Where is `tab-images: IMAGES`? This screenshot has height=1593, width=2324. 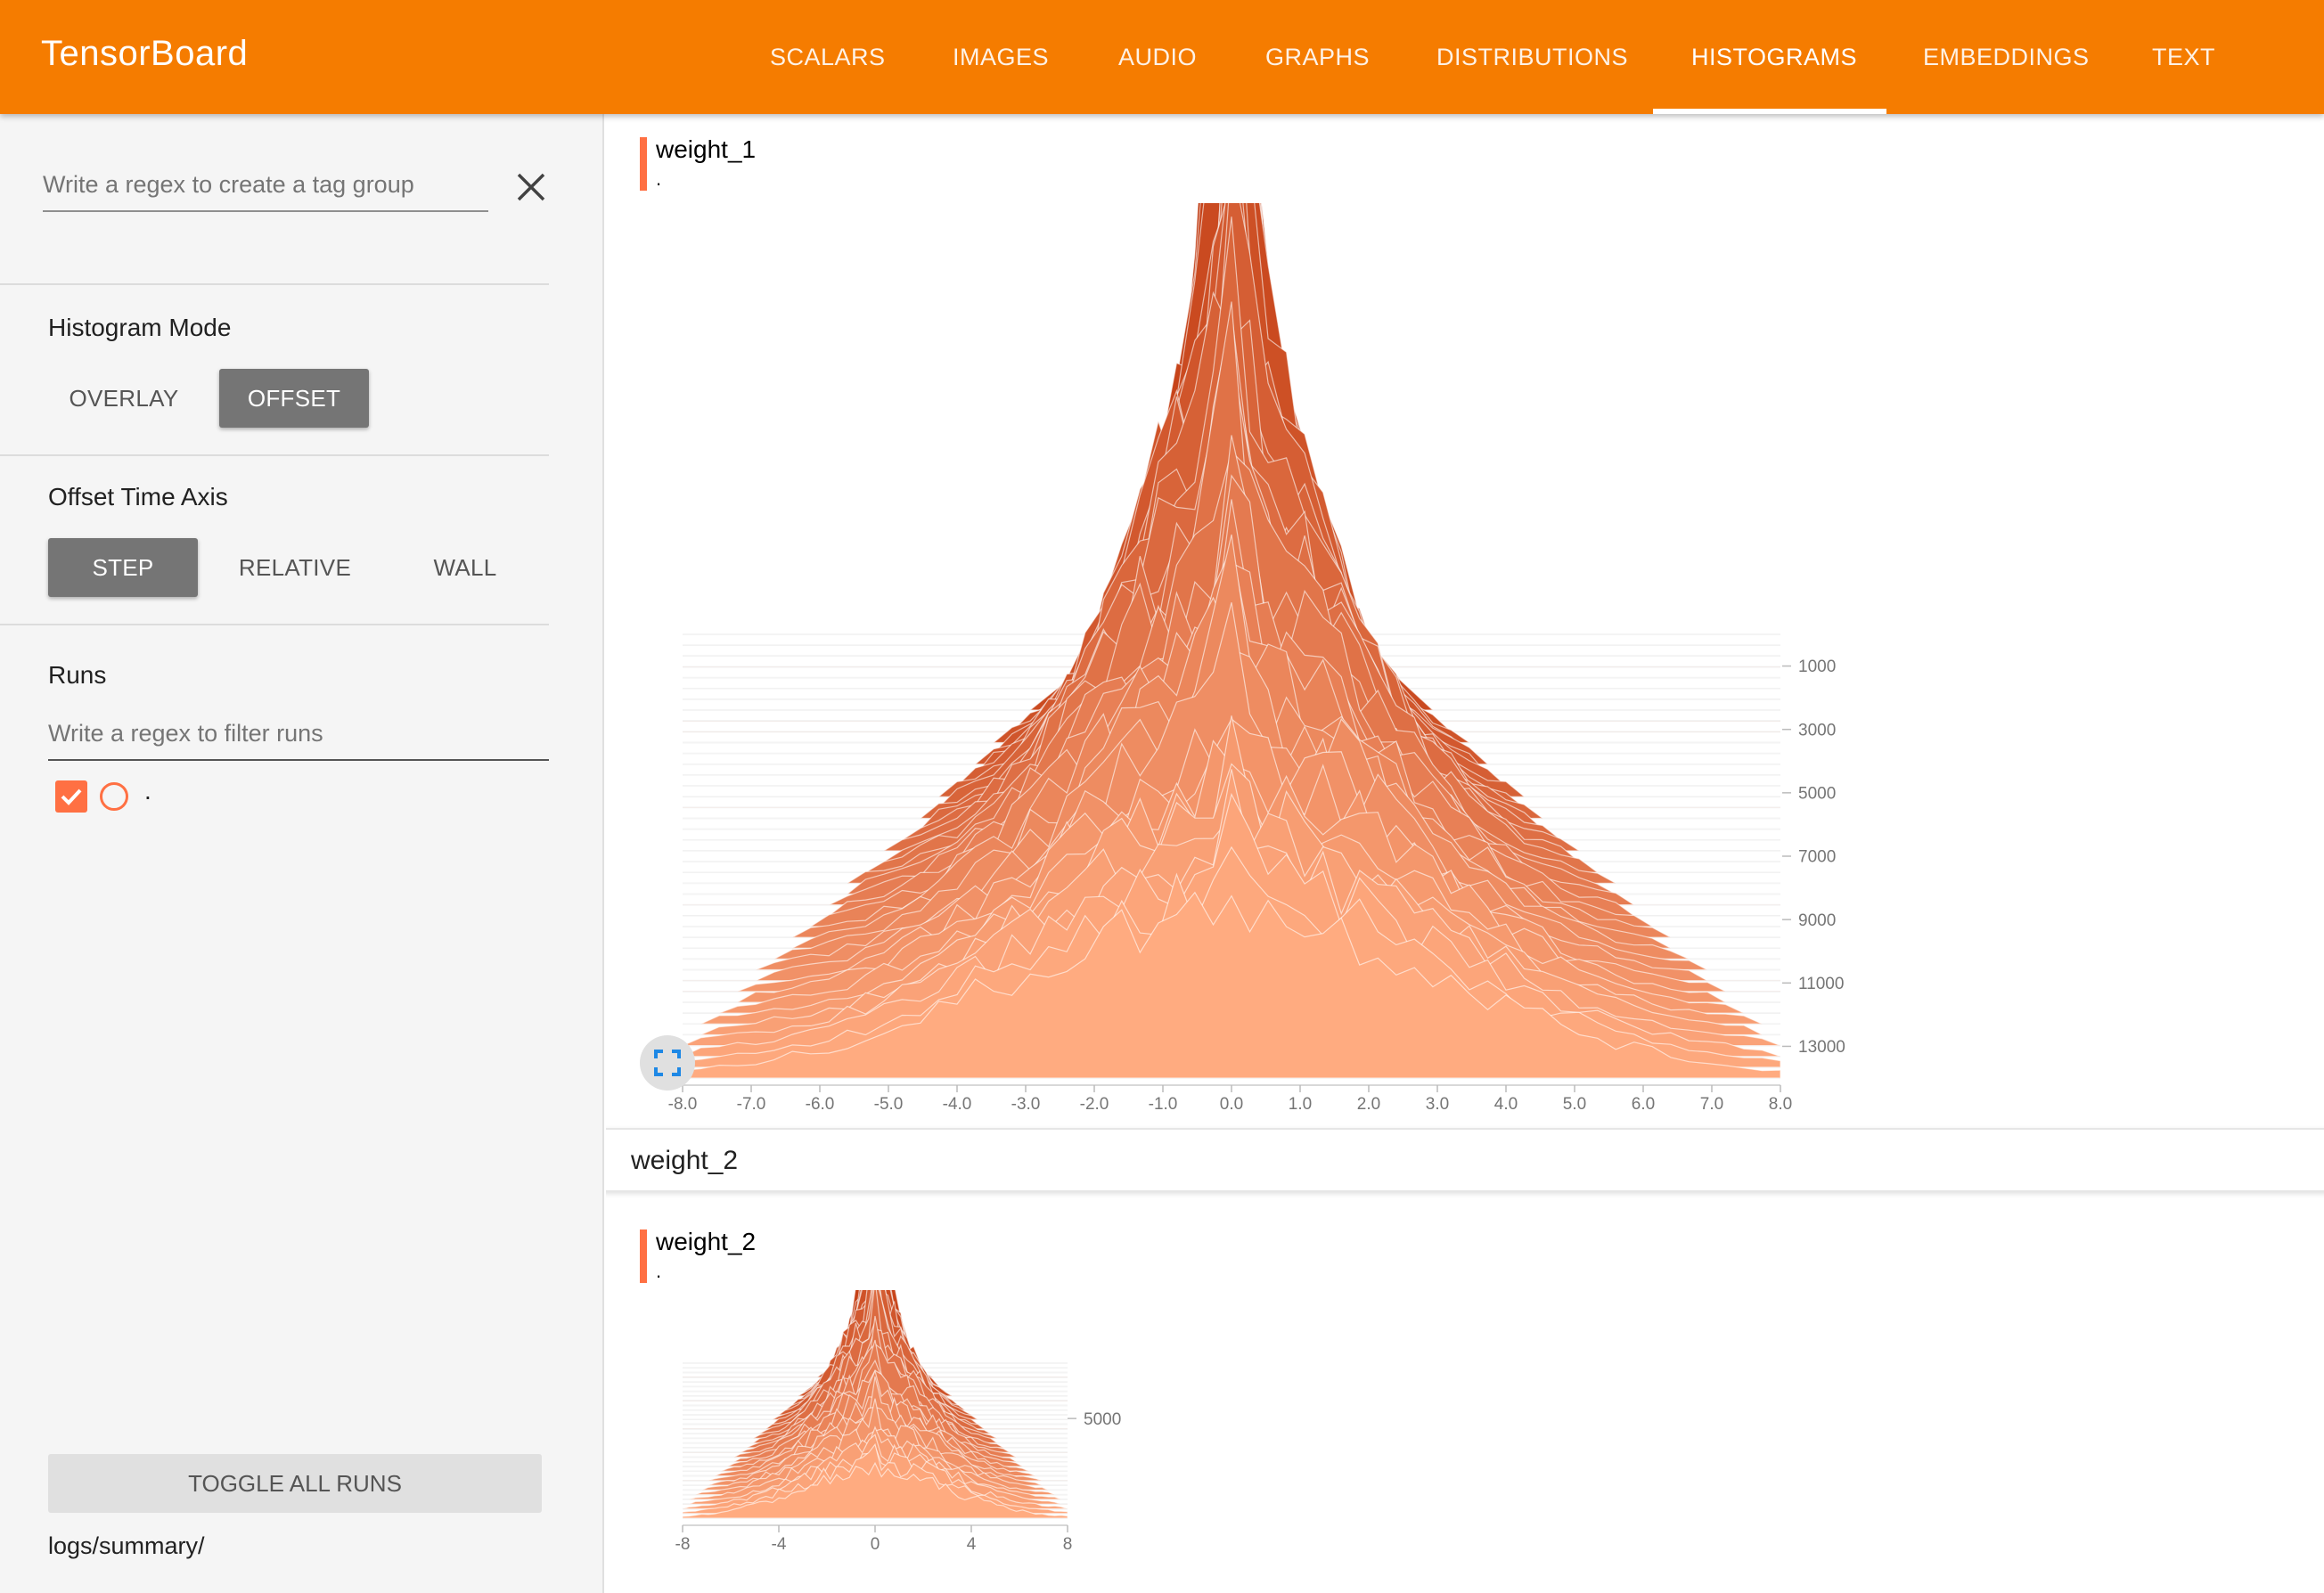
tab-images: IMAGES is located at coordinates (1001, 57).